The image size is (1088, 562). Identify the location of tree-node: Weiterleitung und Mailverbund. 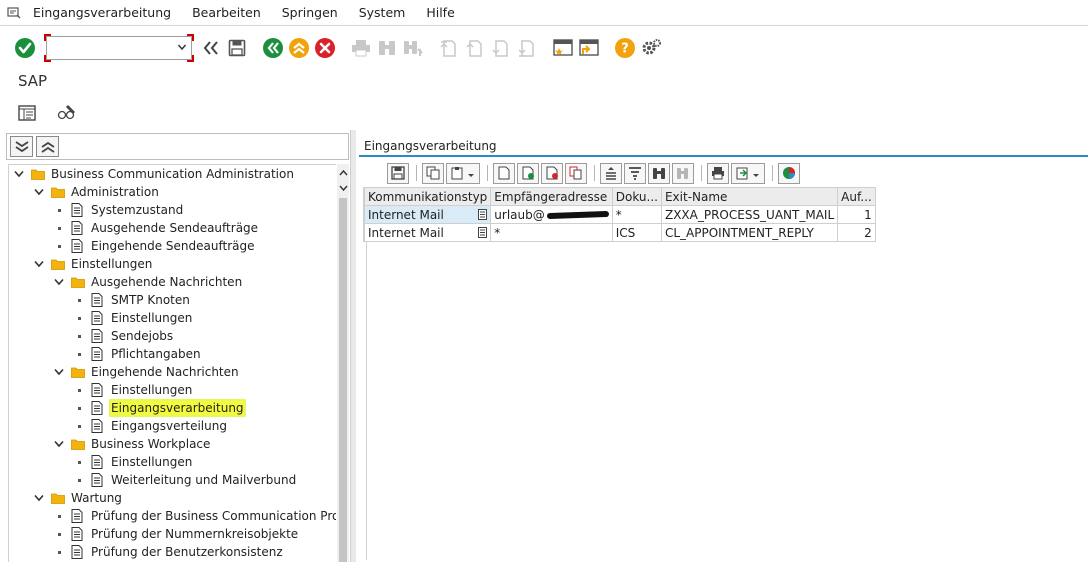
(184, 480).